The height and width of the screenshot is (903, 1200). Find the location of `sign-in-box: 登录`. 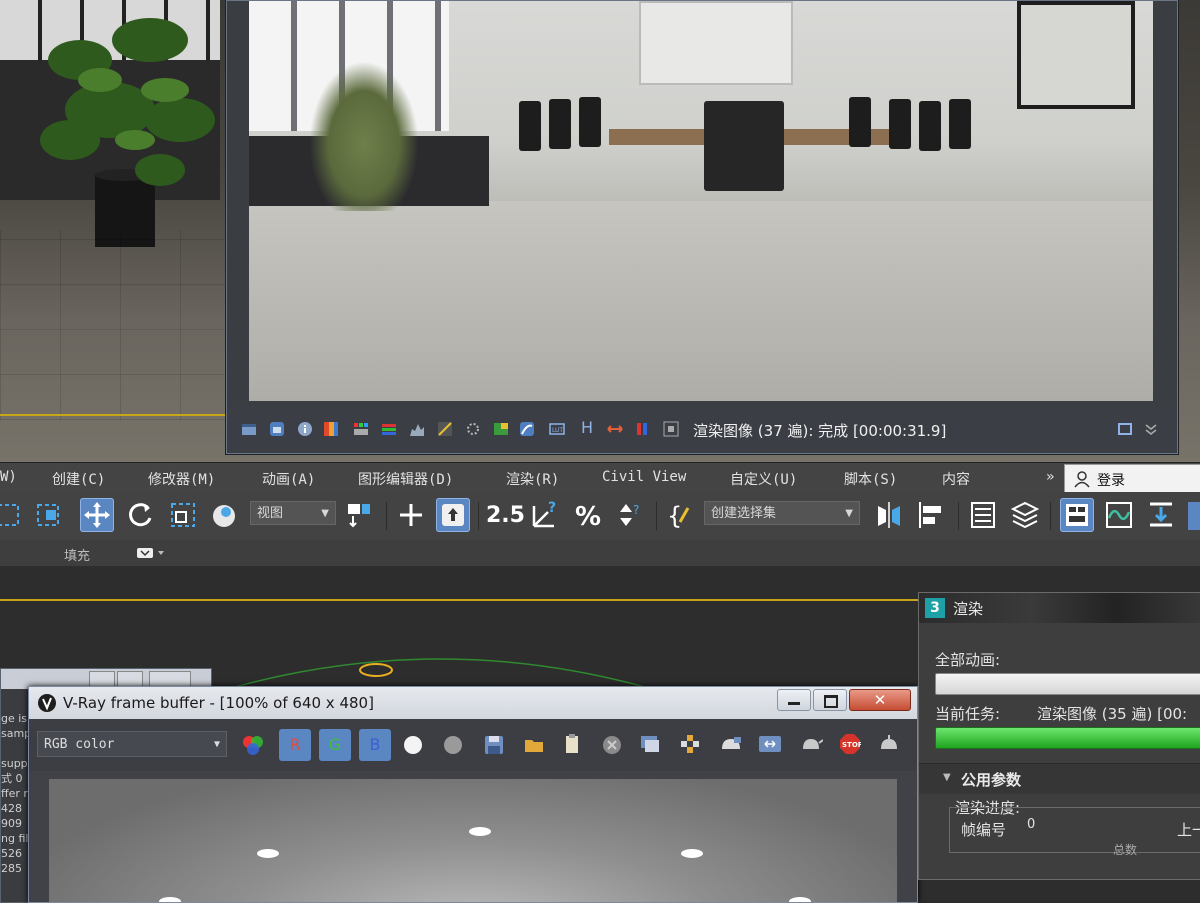

sign-in-box: 登录 is located at coordinates (1132, 479).